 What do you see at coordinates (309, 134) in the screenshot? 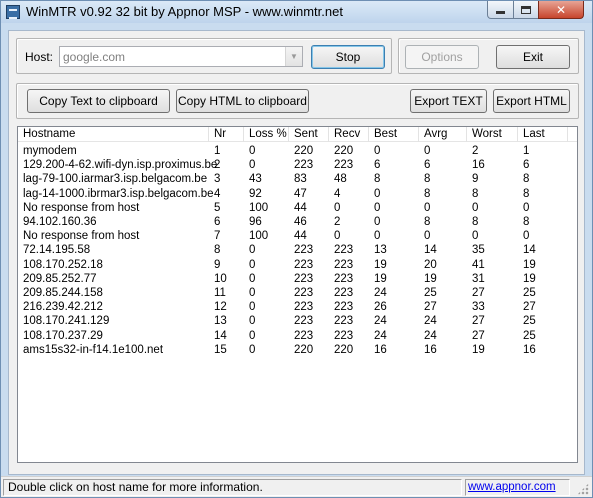
I see `column-header-sent: Sent` at bounding box center [309, 134].